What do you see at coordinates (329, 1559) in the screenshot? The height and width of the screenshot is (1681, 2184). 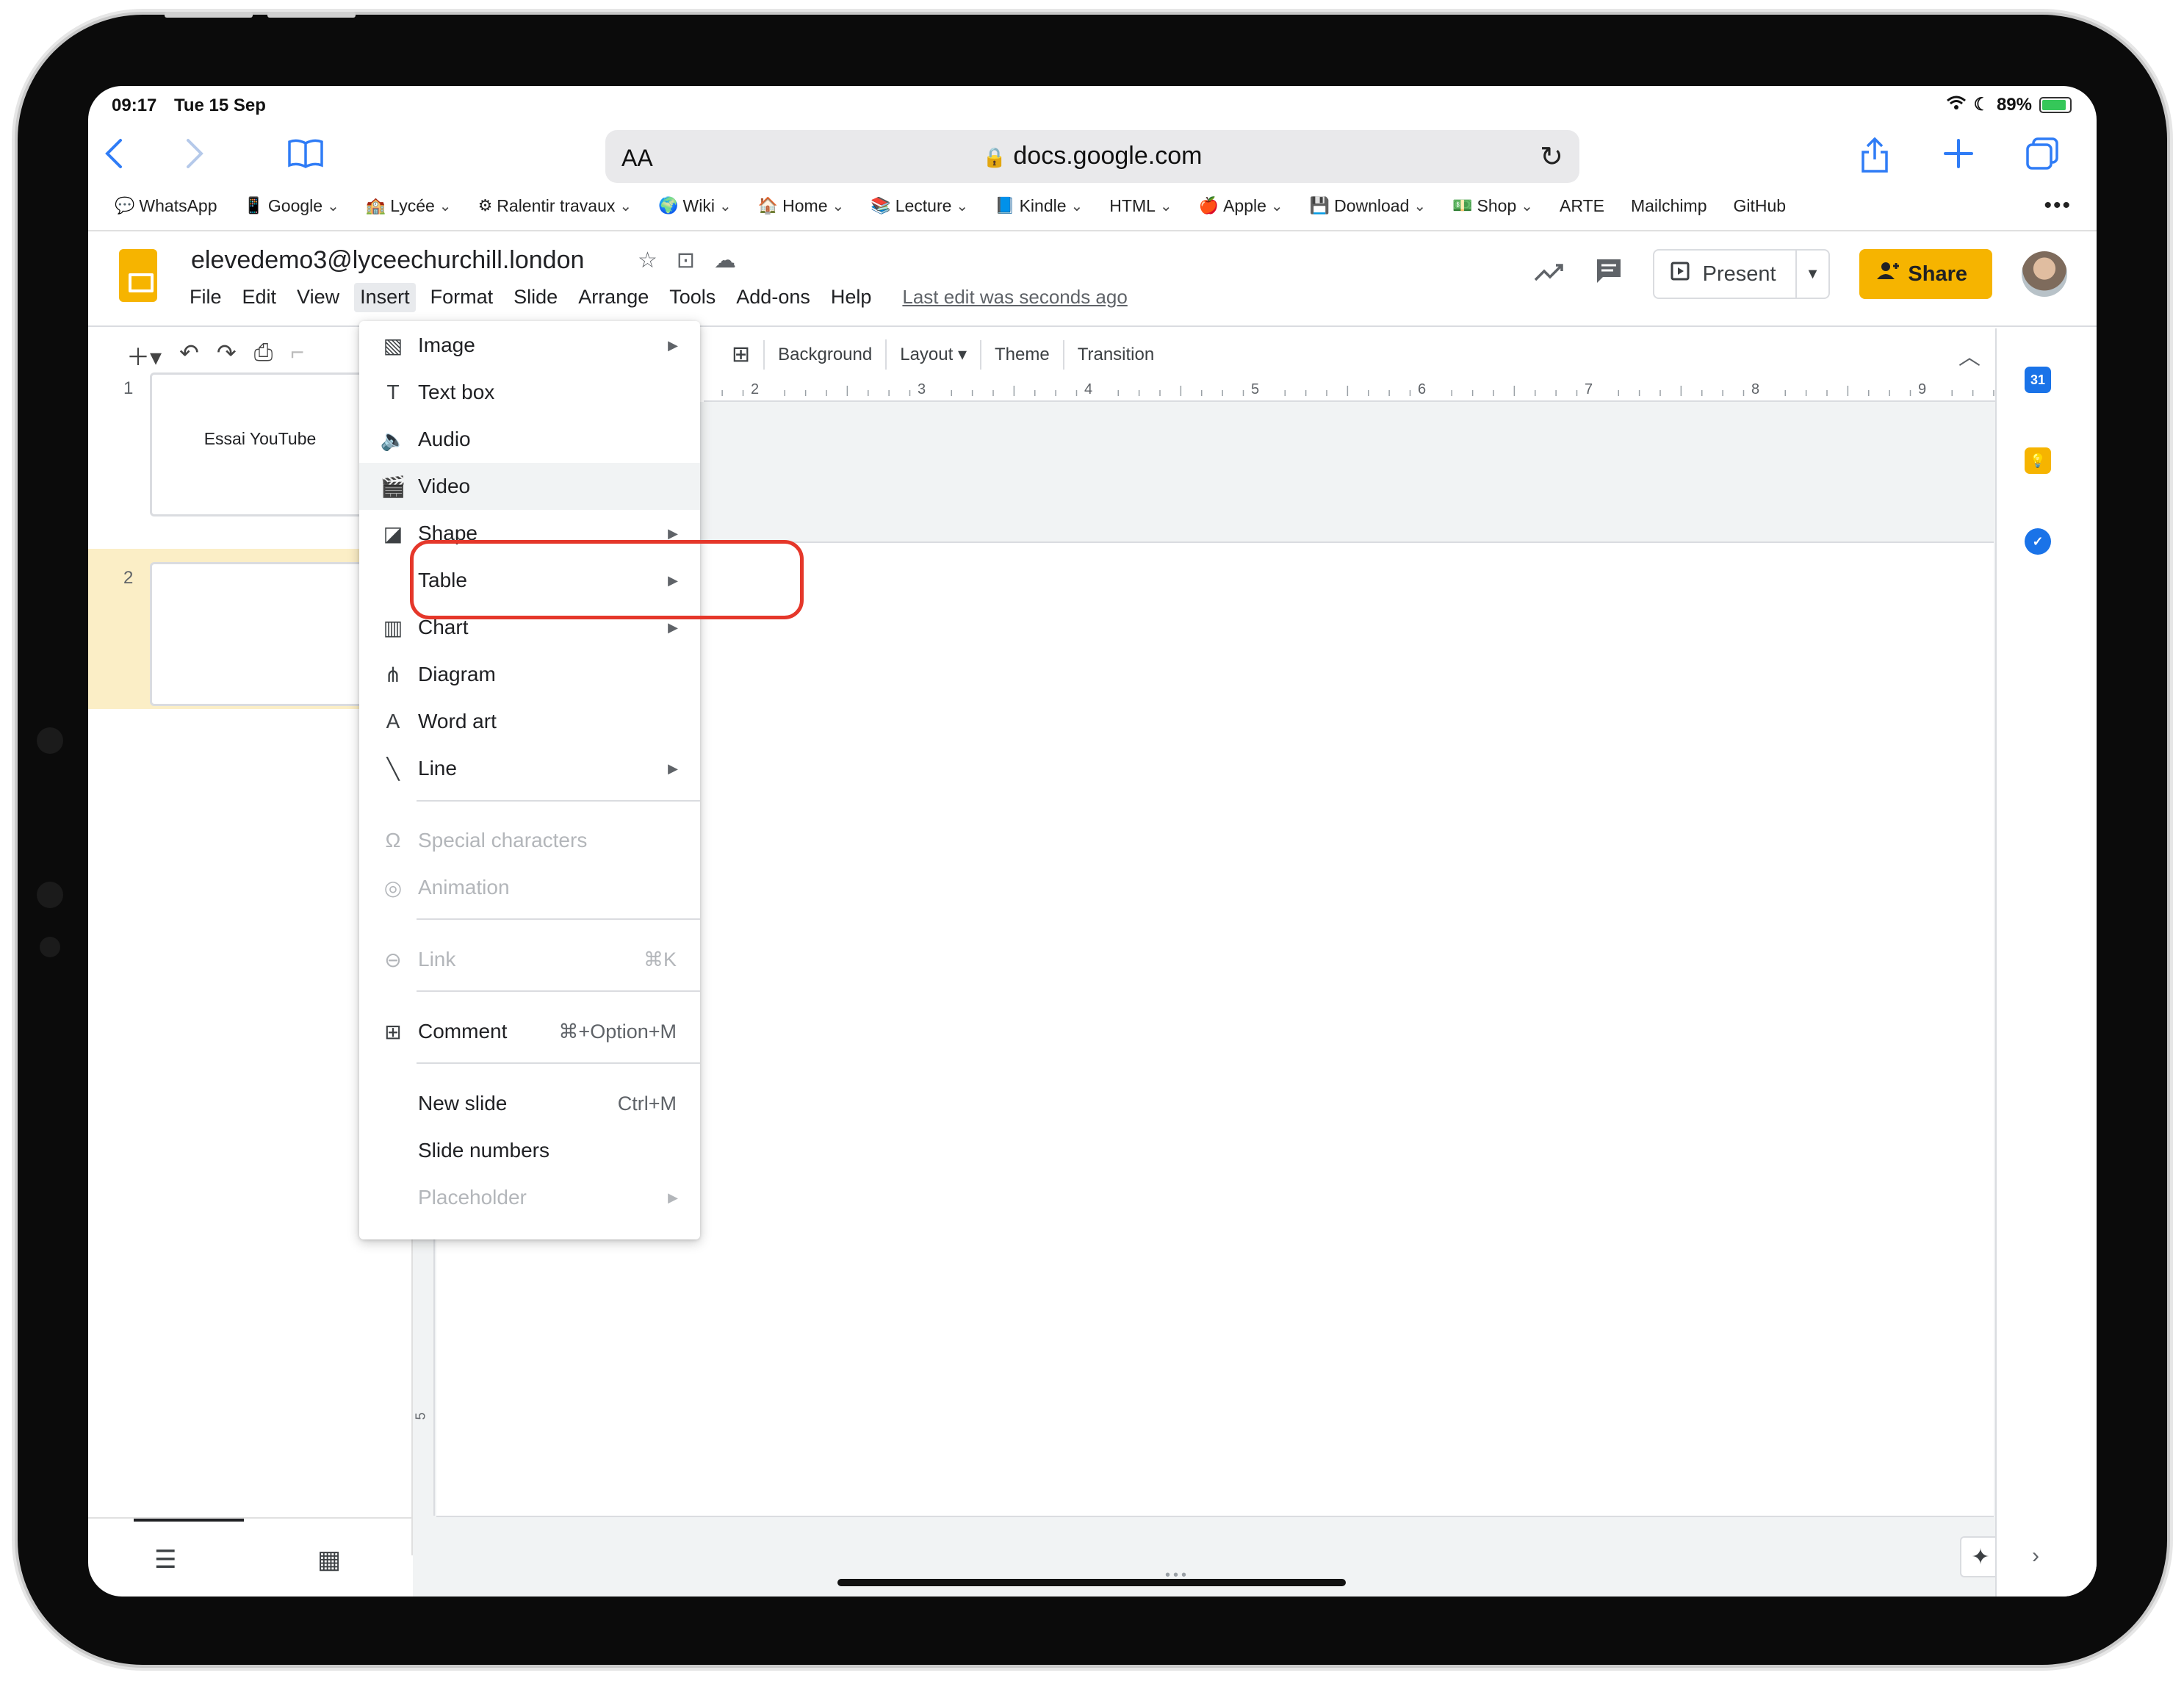 I see `grid-view-icon: ▦` at bounding box center [329, 1559].